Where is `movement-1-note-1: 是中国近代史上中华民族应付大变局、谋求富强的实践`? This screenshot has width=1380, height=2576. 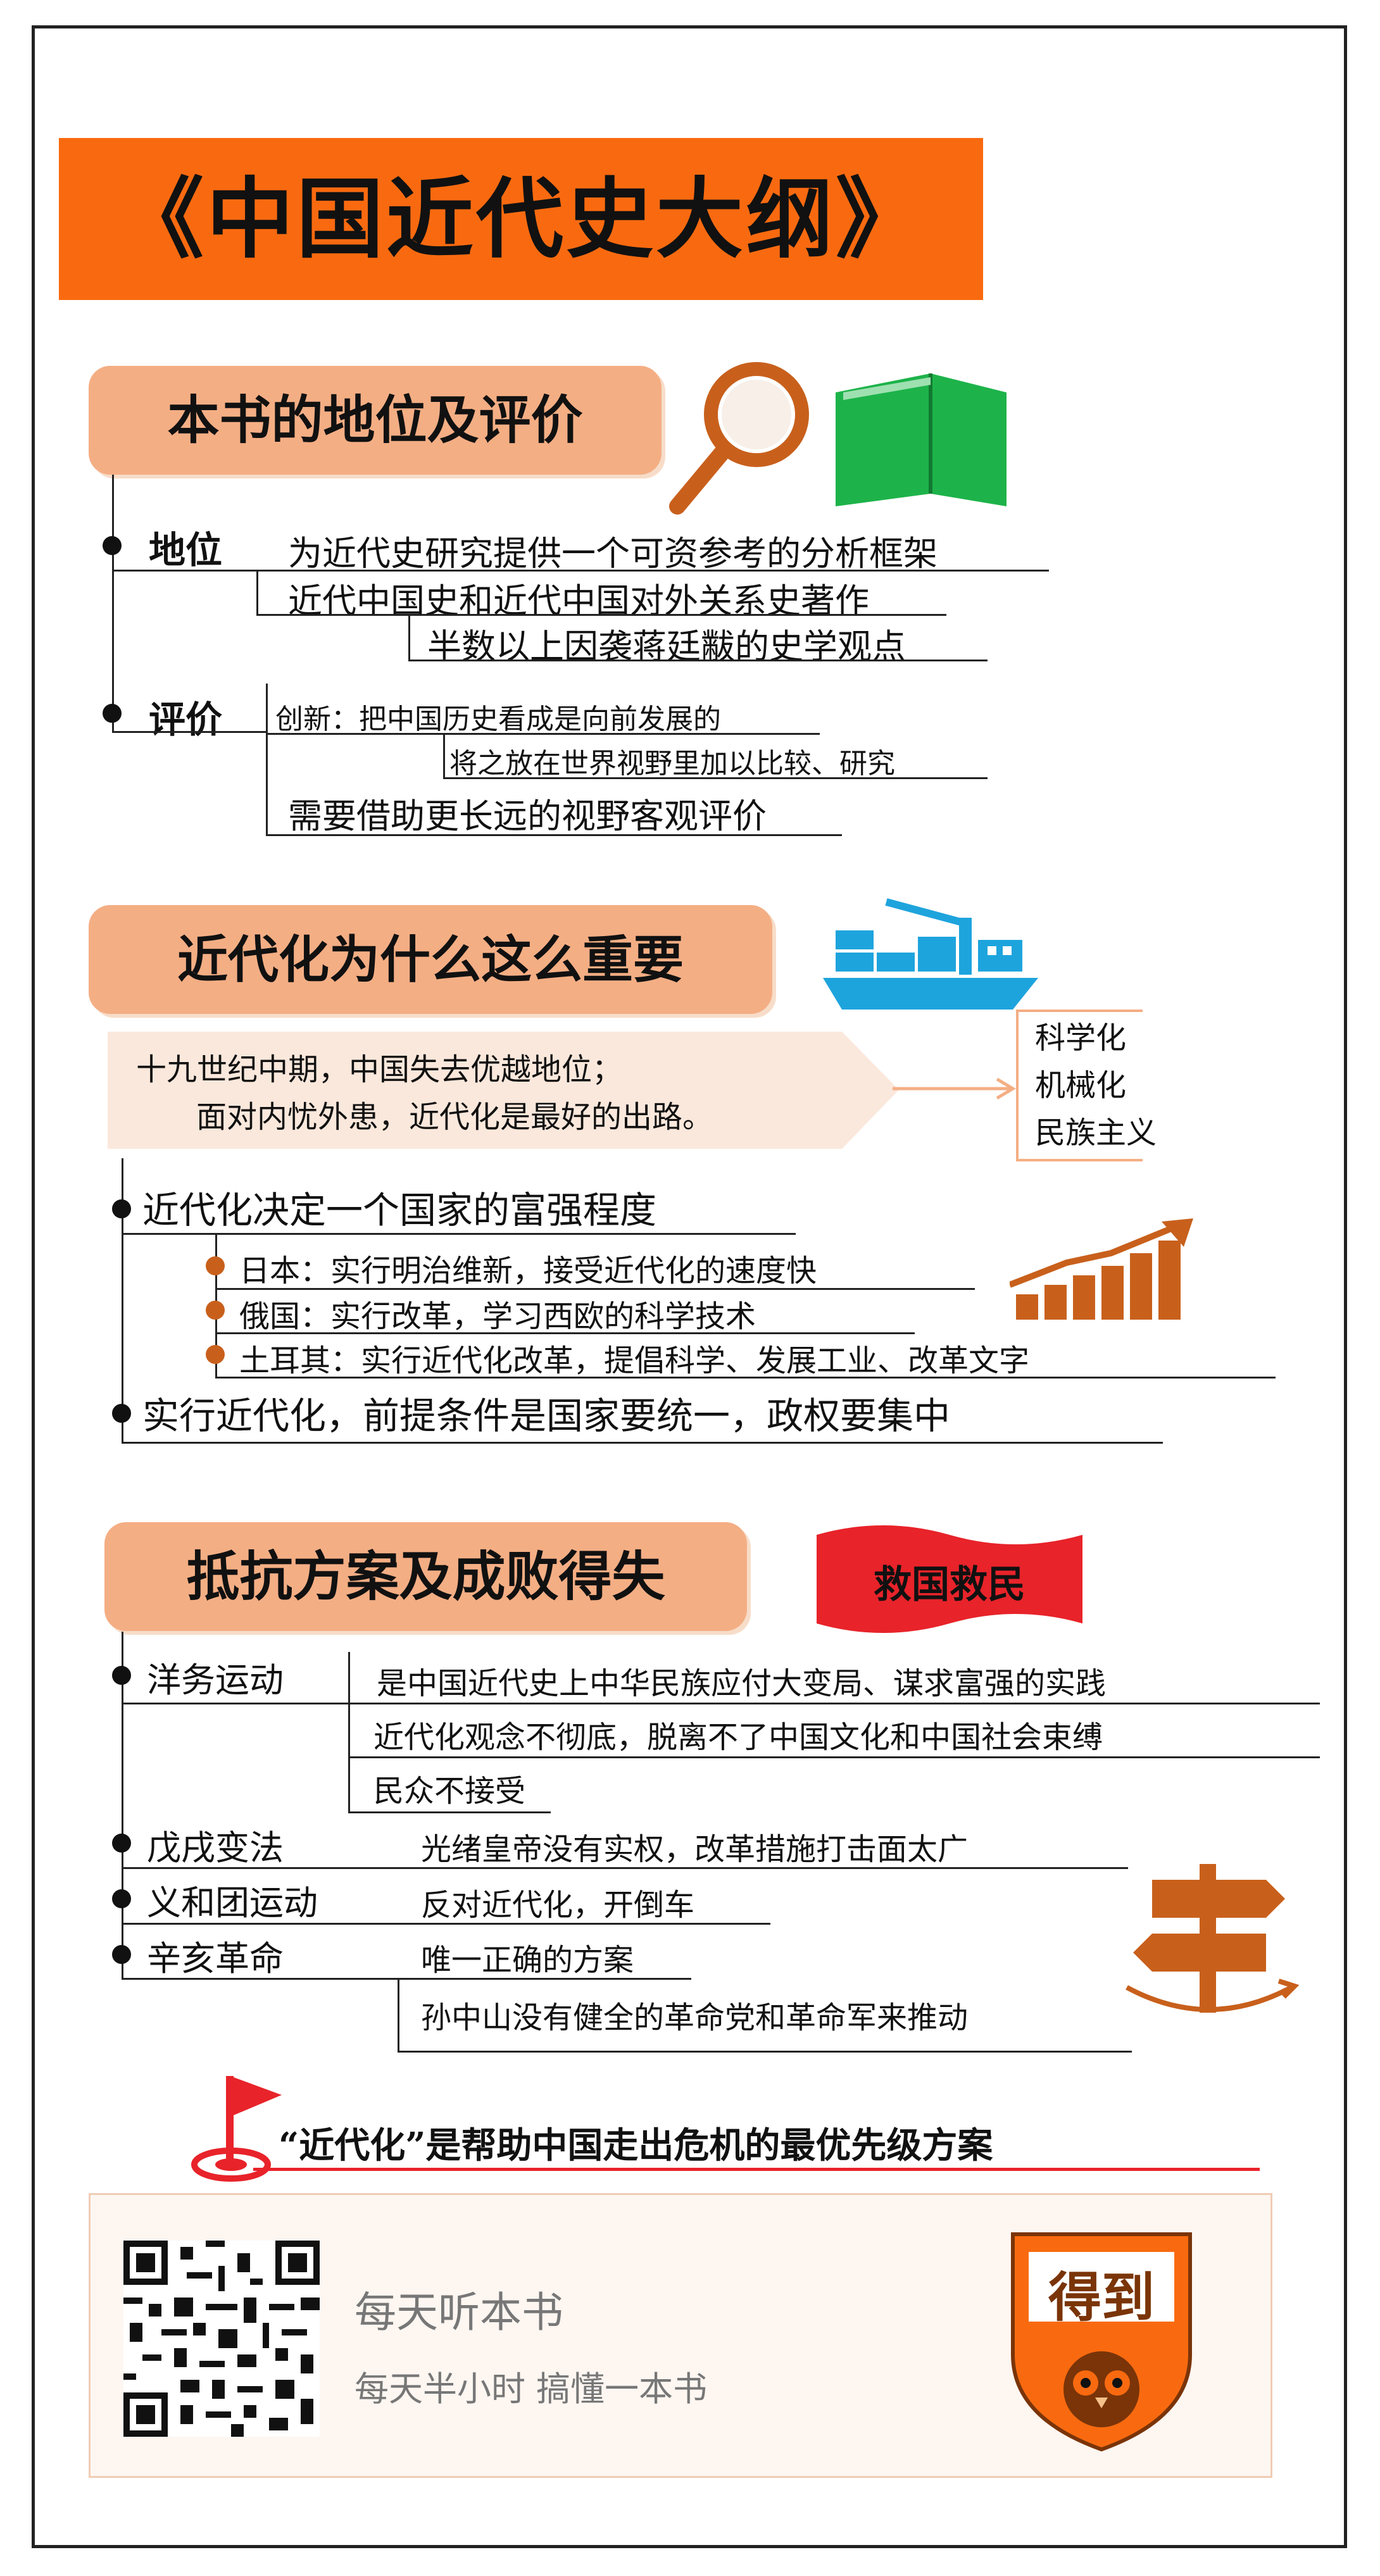 movement-1-note-1: 是中国近代史上中华民族应付大变局、谋求富强的实践 is located at coordinates (742, 1683).